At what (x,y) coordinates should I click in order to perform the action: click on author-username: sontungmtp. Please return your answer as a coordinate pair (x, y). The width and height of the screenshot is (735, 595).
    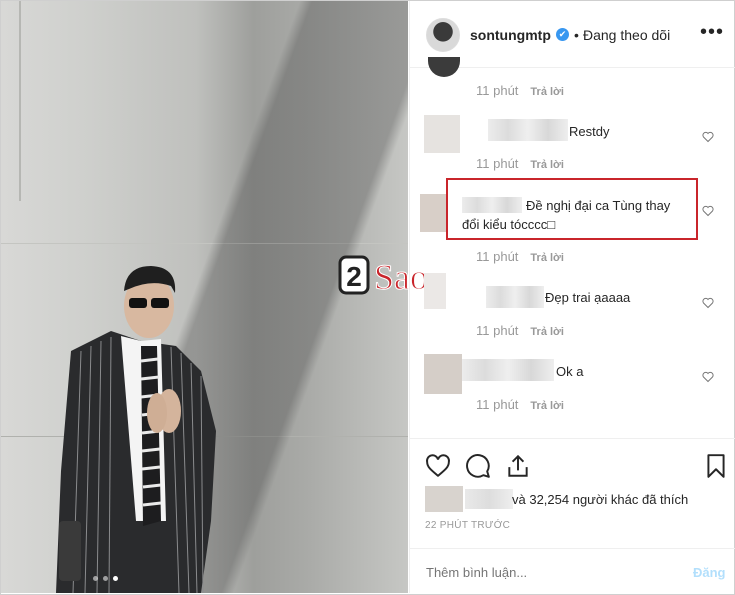
    Looking at the image, I should click on (510, 35).